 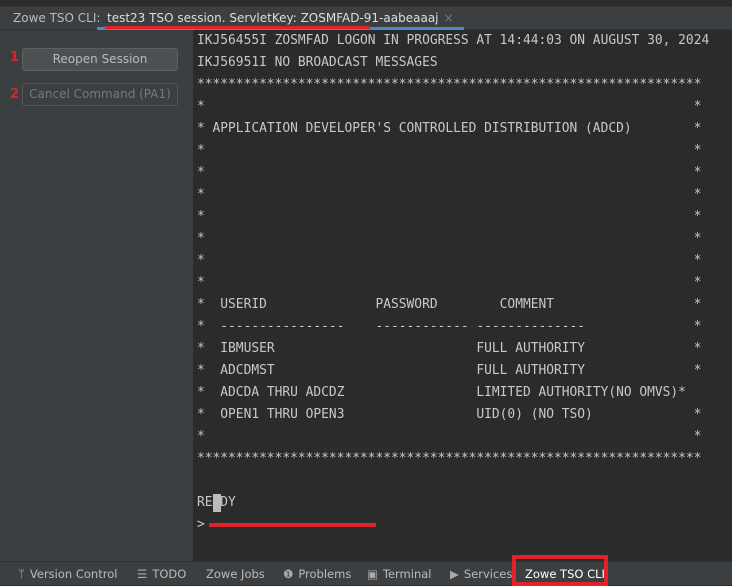 What do you see at coordinates (169, 574) in the screenshot?
I see `tool-tab-label: TODO` at bounding box center [169, 574].